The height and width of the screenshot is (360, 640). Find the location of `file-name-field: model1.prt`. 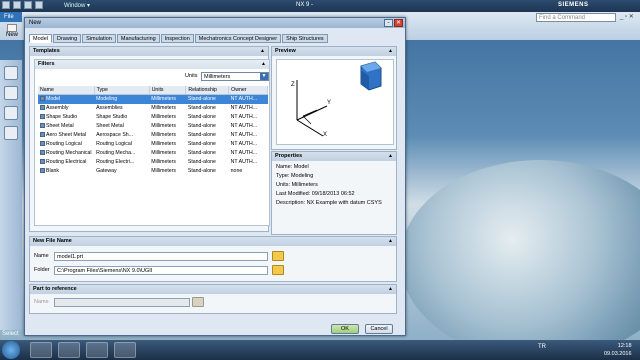

file-name-field: model1.prt is located at coordinates (161, 256).